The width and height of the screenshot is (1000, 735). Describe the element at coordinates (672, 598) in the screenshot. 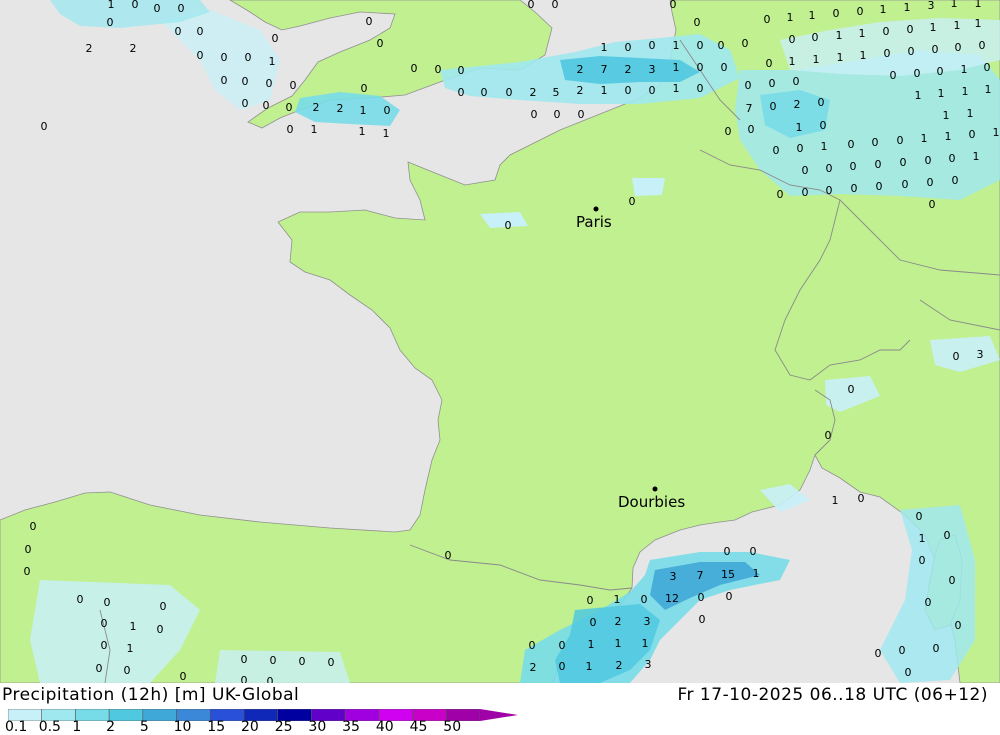

I see `precip-value: 12` at that location.